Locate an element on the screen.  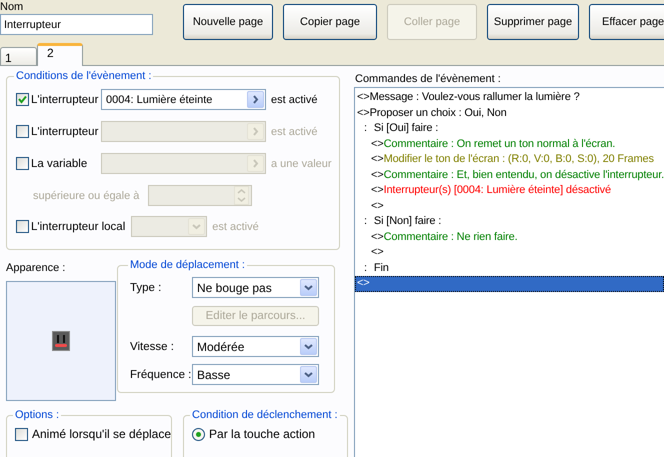
command-line: : Fin is located at coordinates (509, 268).